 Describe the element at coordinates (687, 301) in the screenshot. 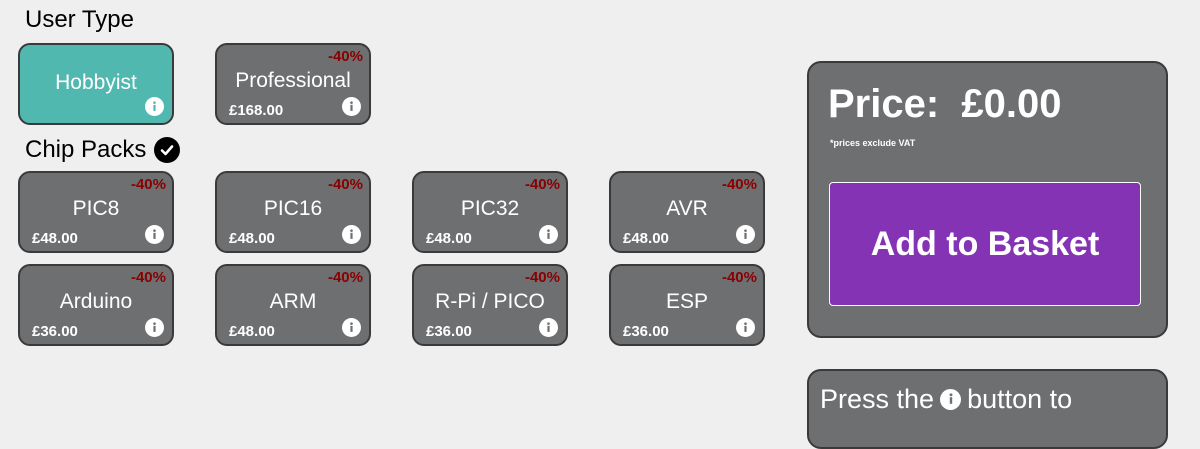

I see `tile-label: ESP` at that location.